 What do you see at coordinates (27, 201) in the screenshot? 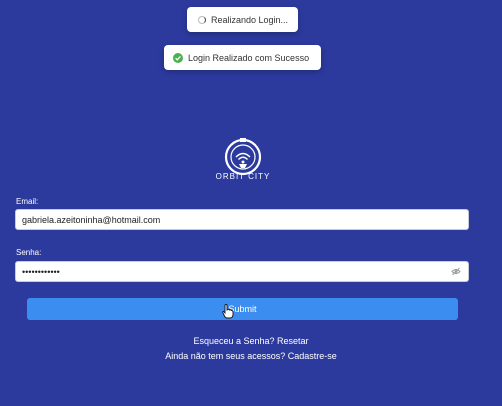
I see `email-label: Email:` at bounding box center [27, 201].